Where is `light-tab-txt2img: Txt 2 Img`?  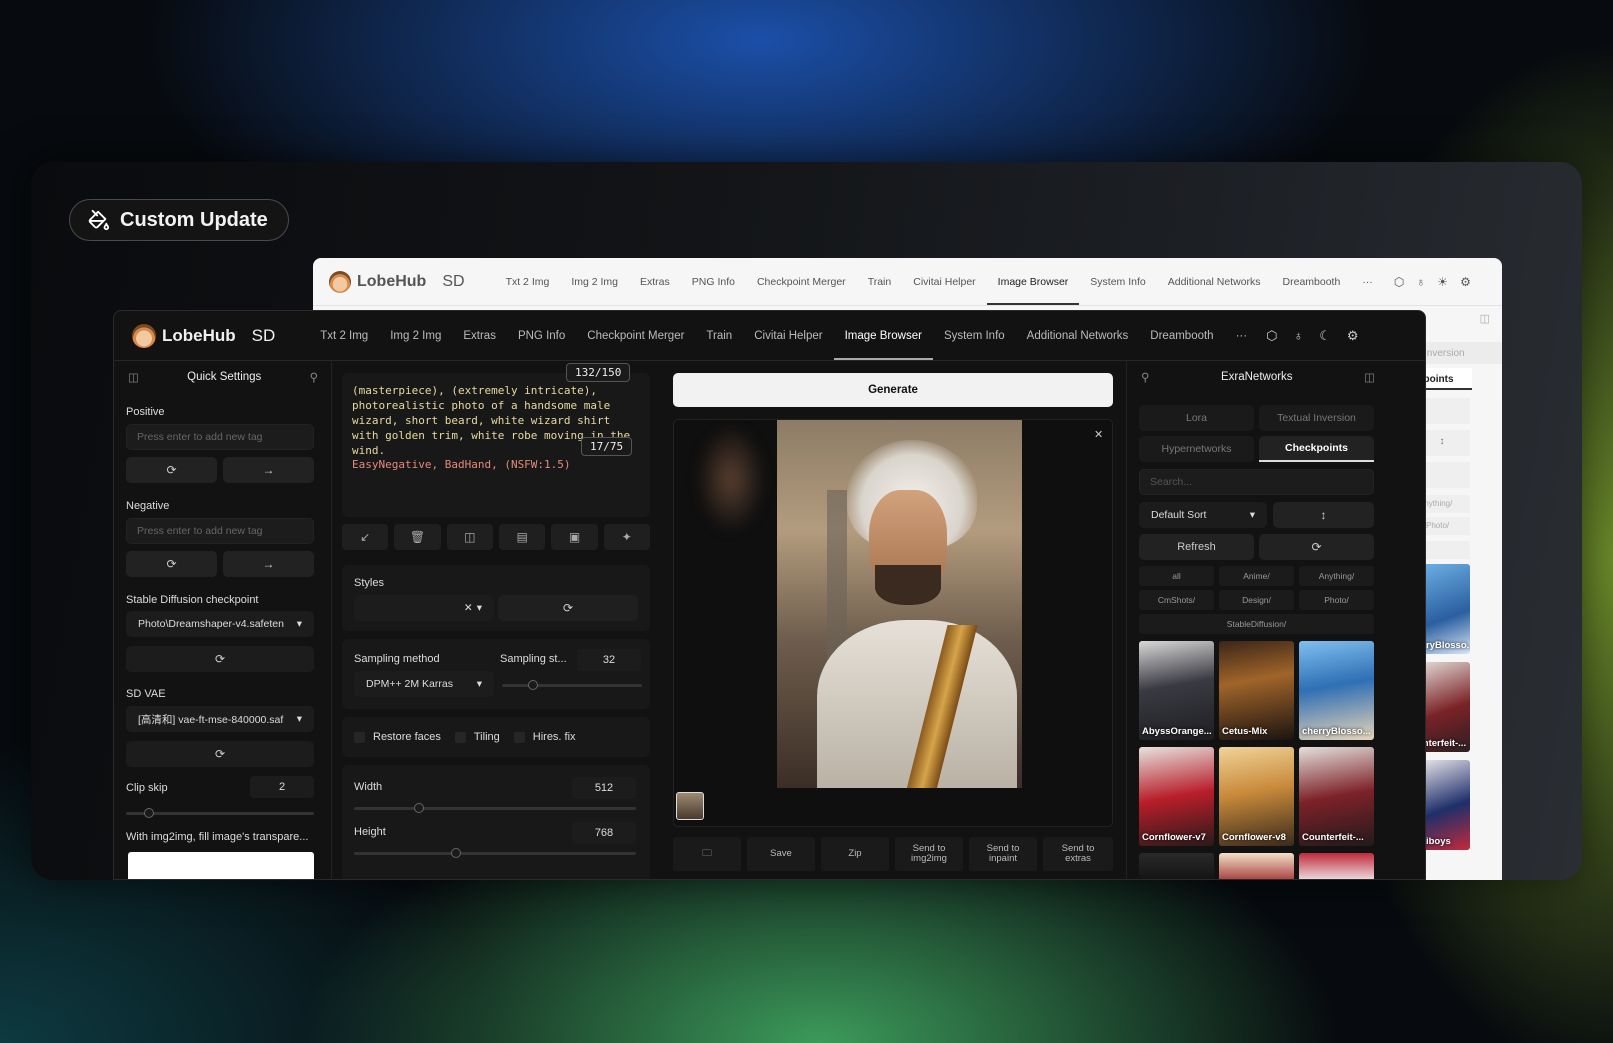 light-tab-txt2img: Txt 2 Img is located at coordinates (528, 281).